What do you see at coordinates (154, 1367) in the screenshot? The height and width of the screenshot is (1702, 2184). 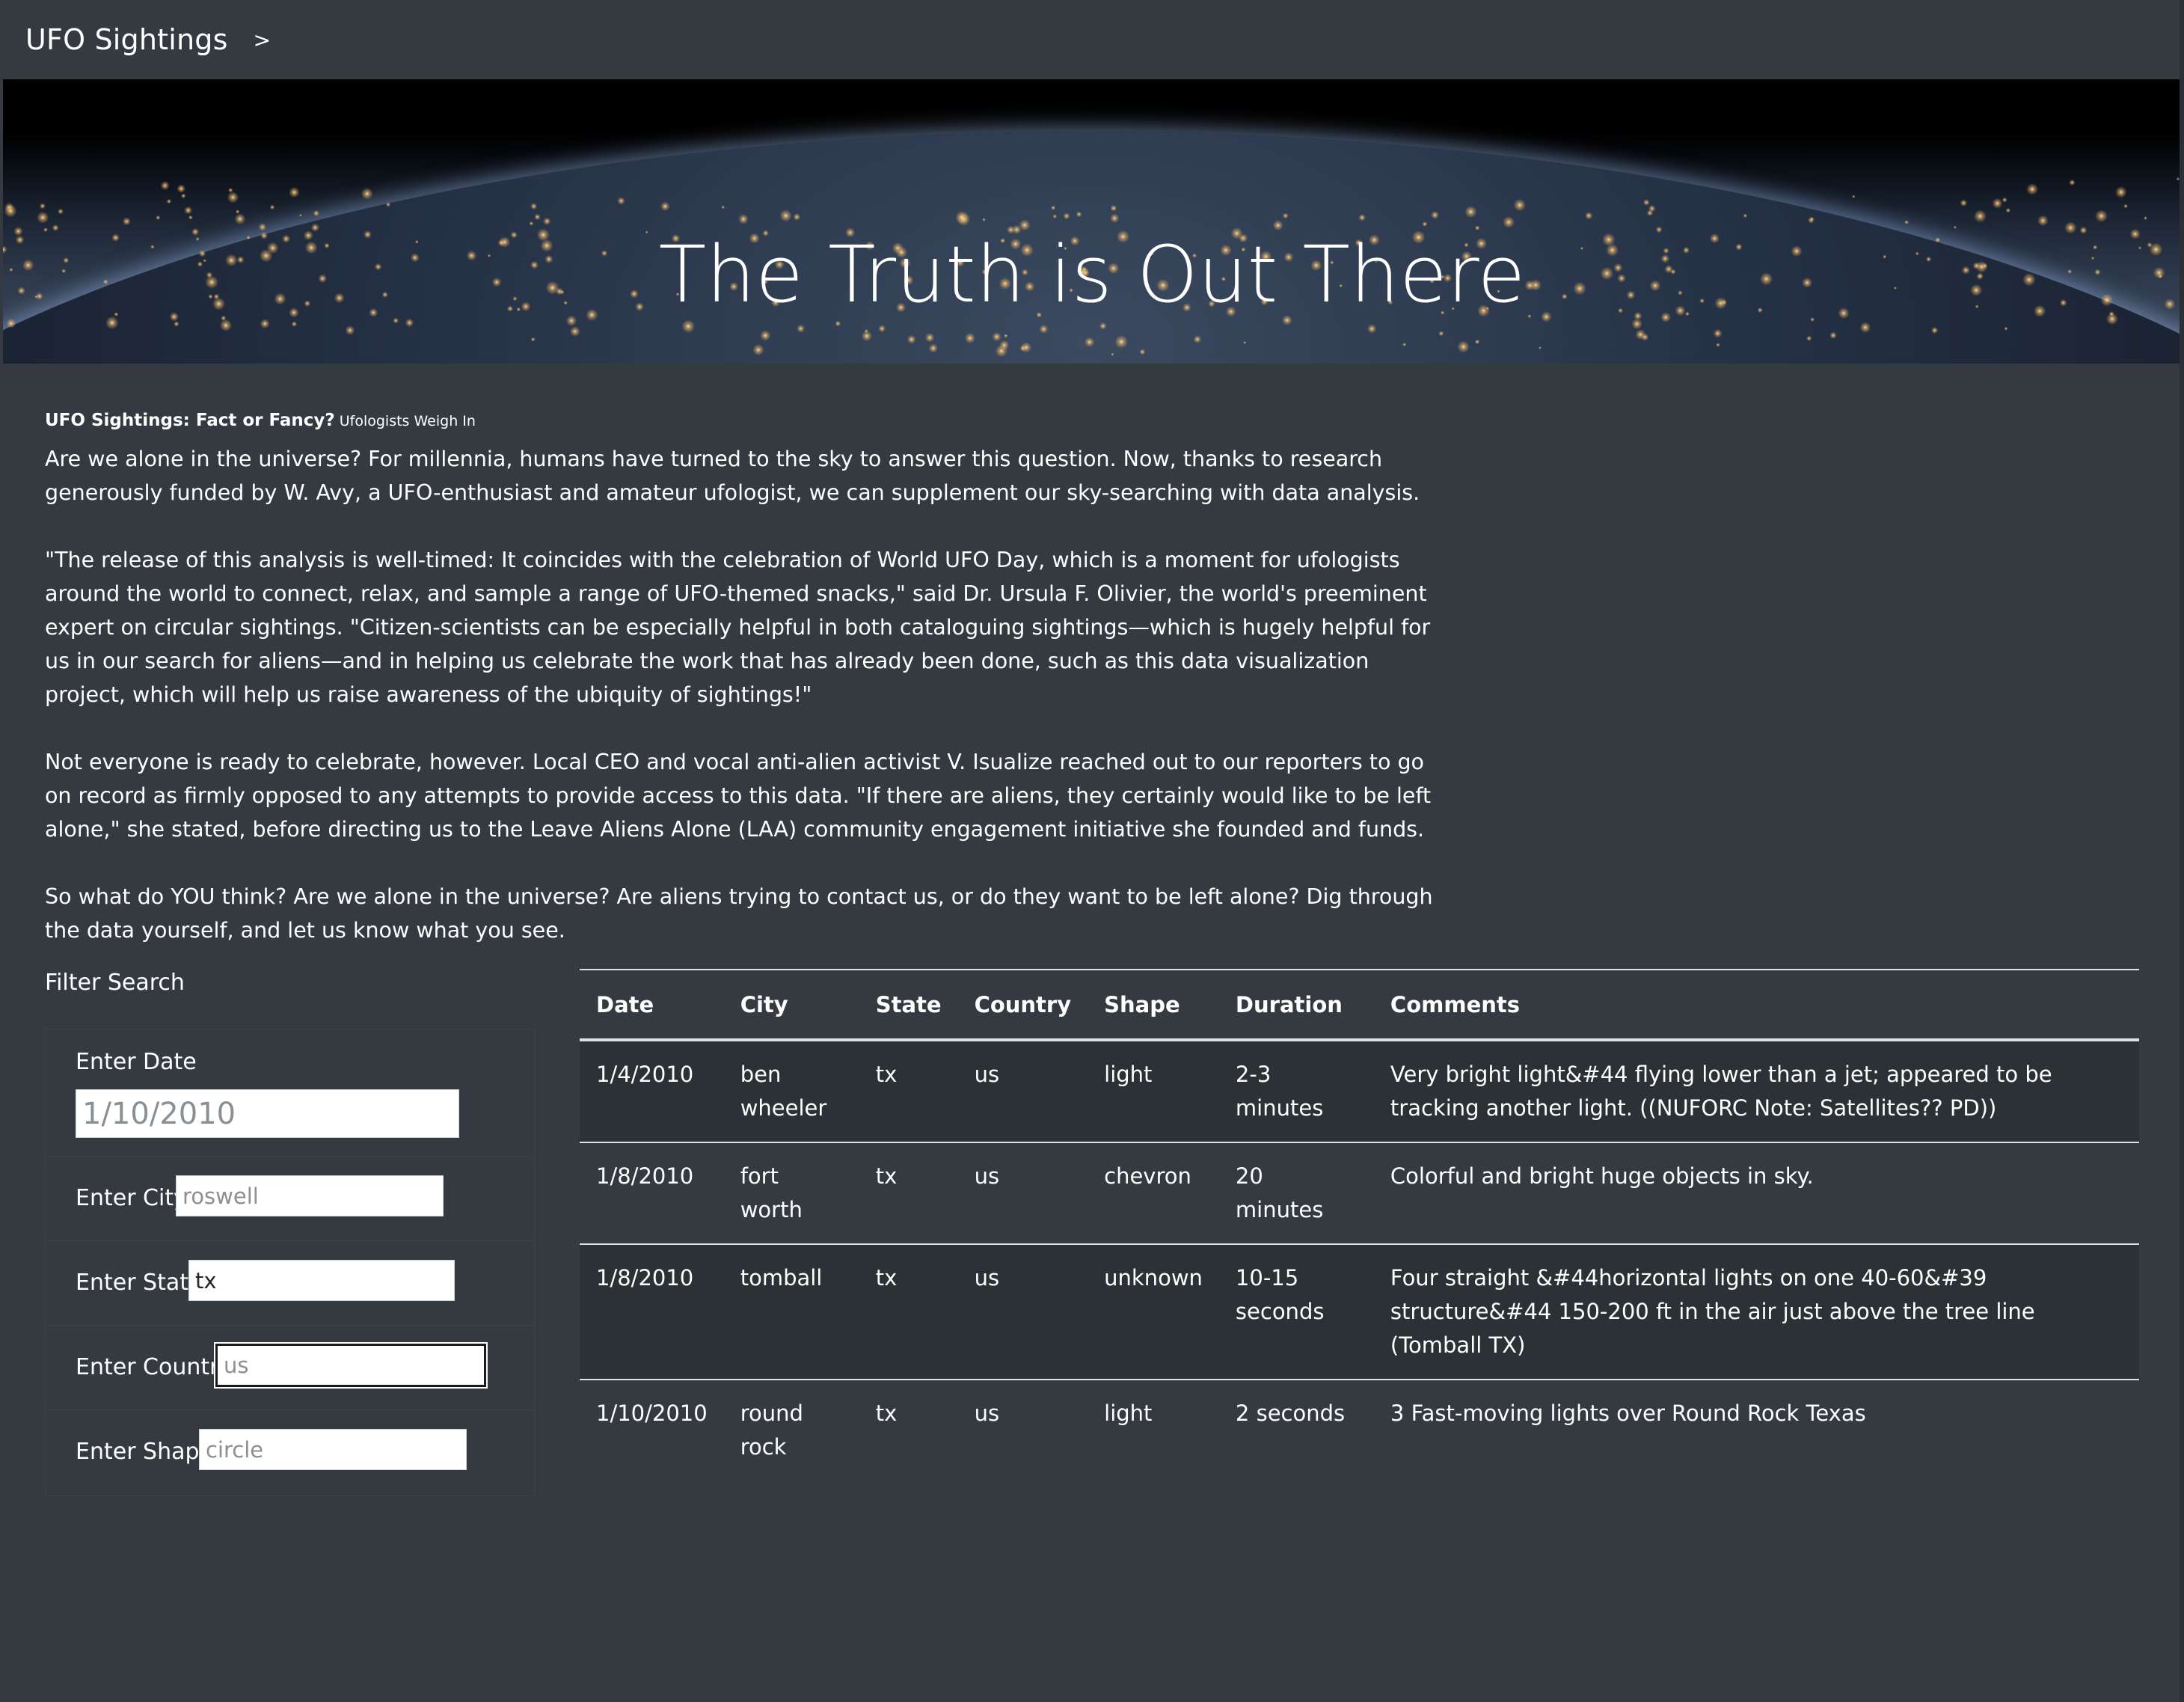 I see `country-label: Enter Country` at bounding box center [154, 1367].